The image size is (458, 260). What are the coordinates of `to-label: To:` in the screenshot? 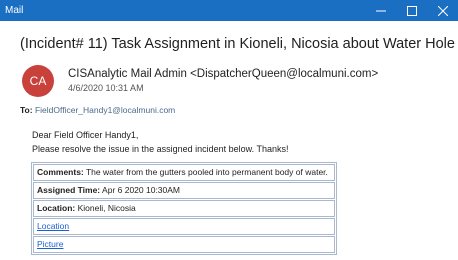 It's located at (26, 110).